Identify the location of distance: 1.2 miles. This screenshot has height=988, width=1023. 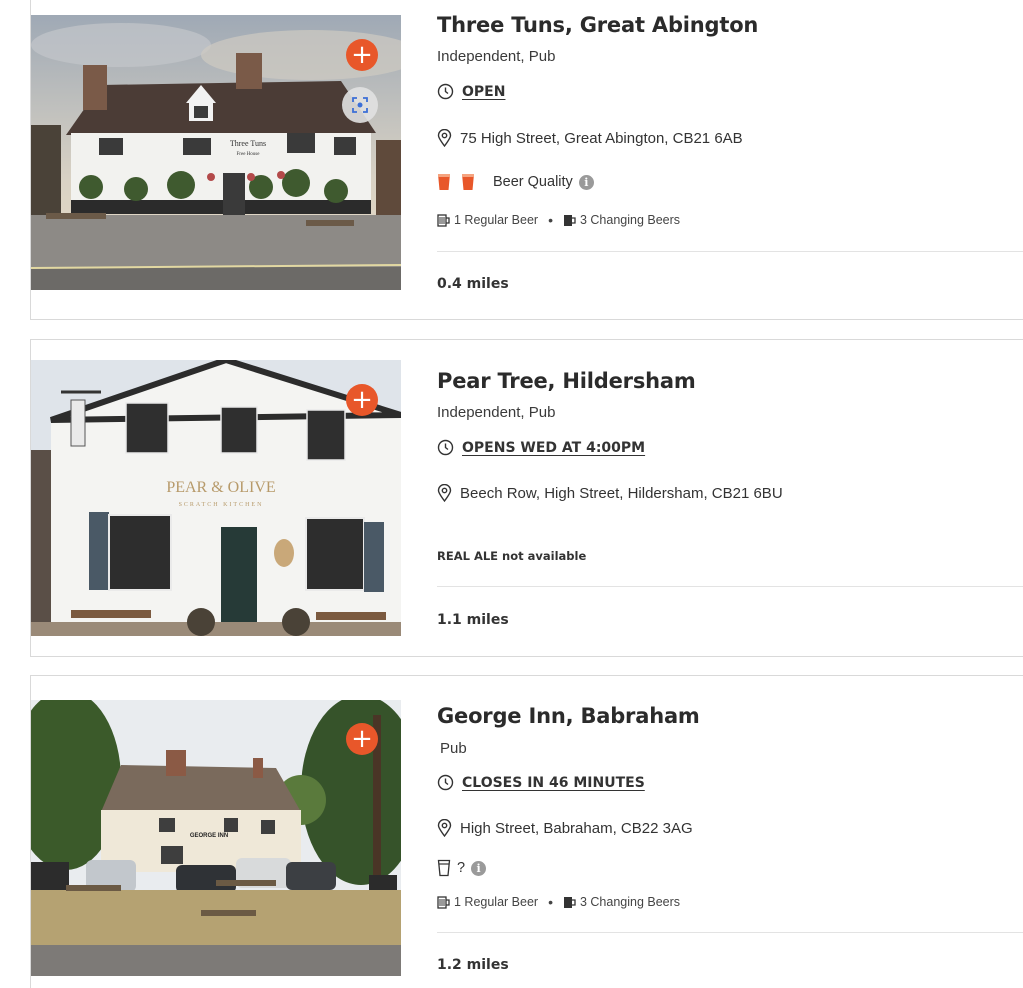
(473, 965).